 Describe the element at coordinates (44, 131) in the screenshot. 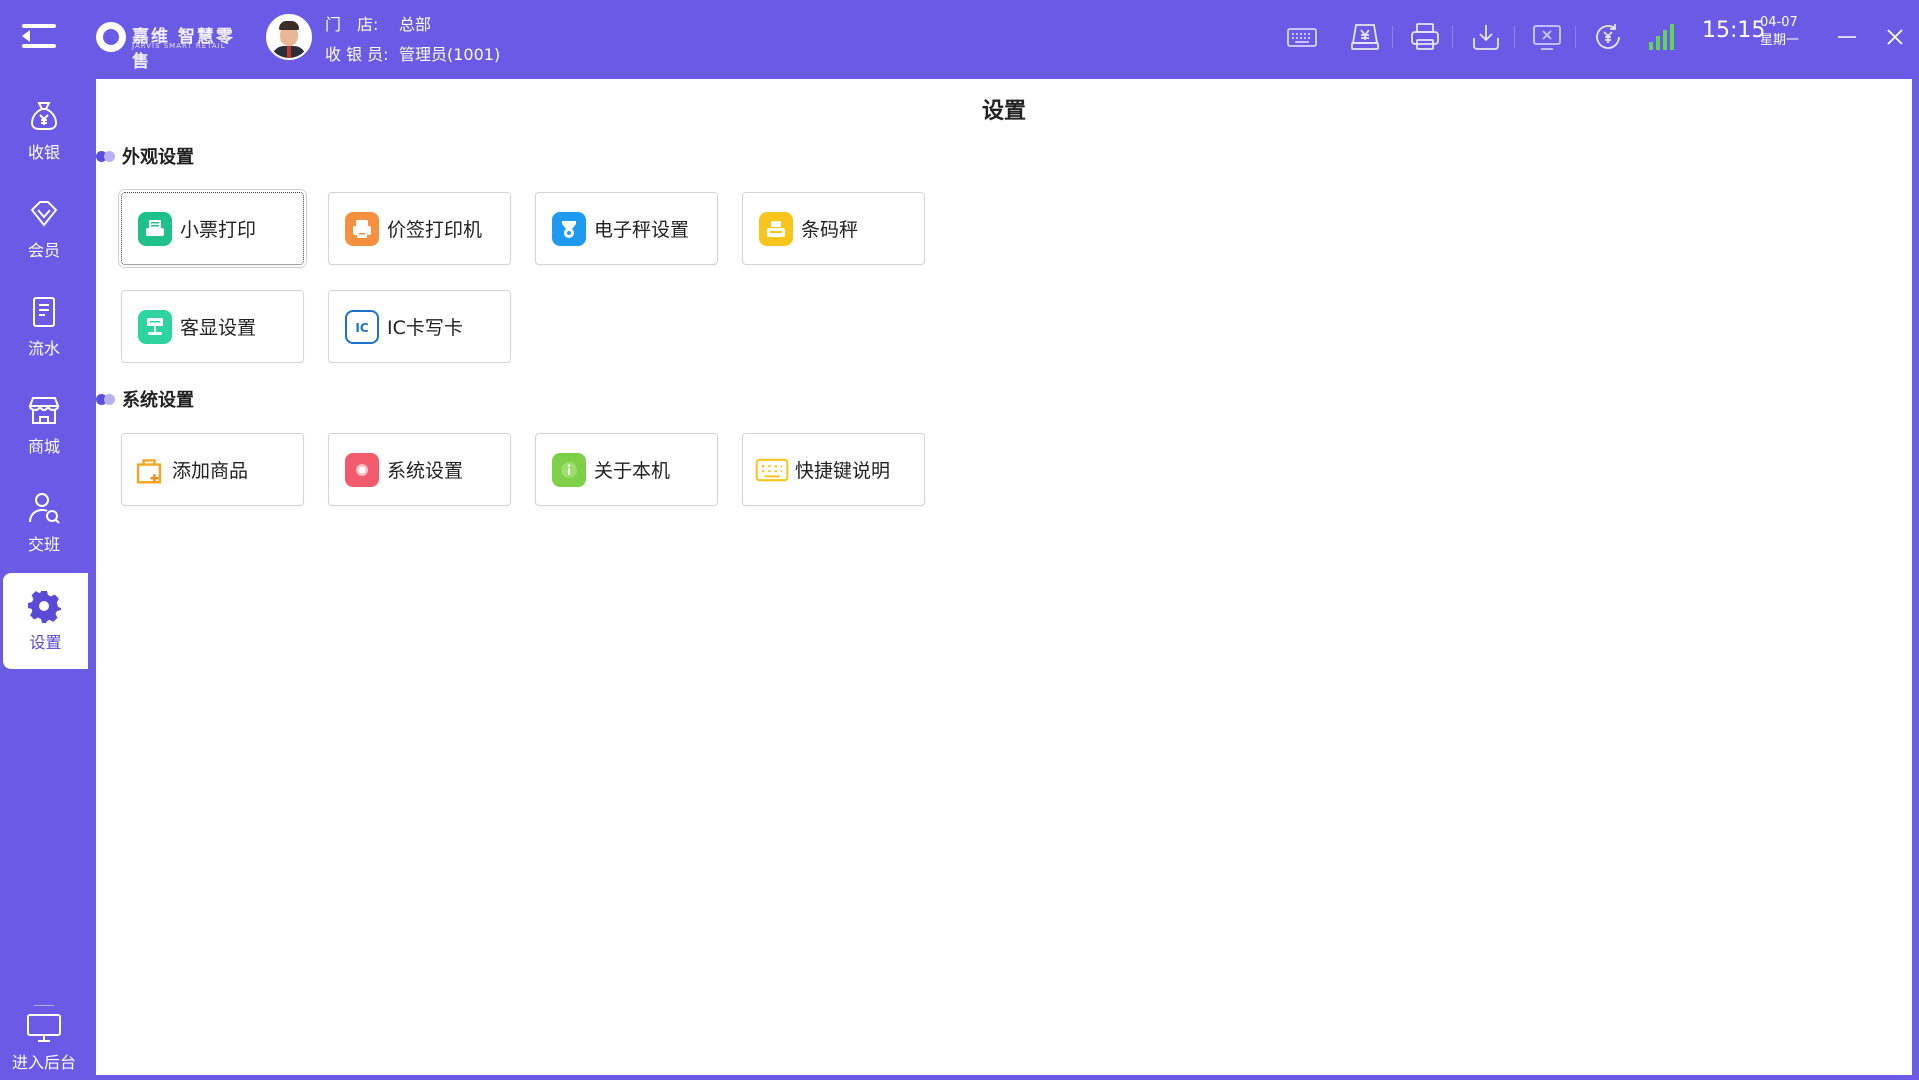

I see `sidebar-item-cashier: 收银` at that location.